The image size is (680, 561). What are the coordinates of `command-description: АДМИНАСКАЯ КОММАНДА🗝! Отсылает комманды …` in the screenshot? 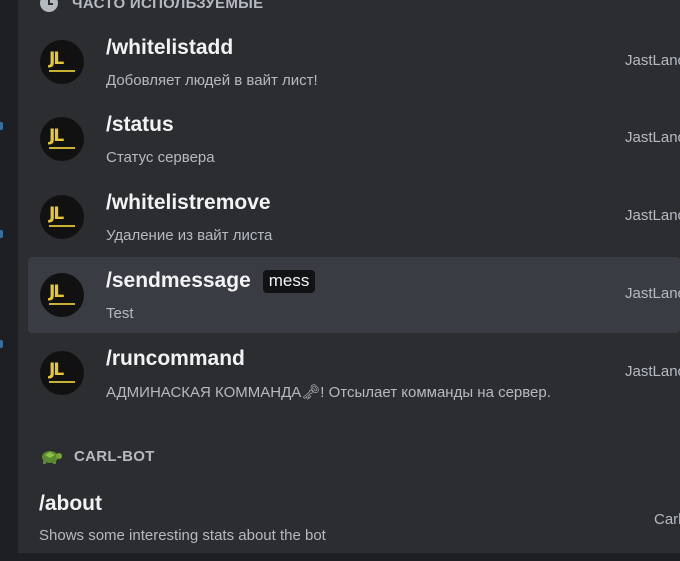 It's located at (328, 392).